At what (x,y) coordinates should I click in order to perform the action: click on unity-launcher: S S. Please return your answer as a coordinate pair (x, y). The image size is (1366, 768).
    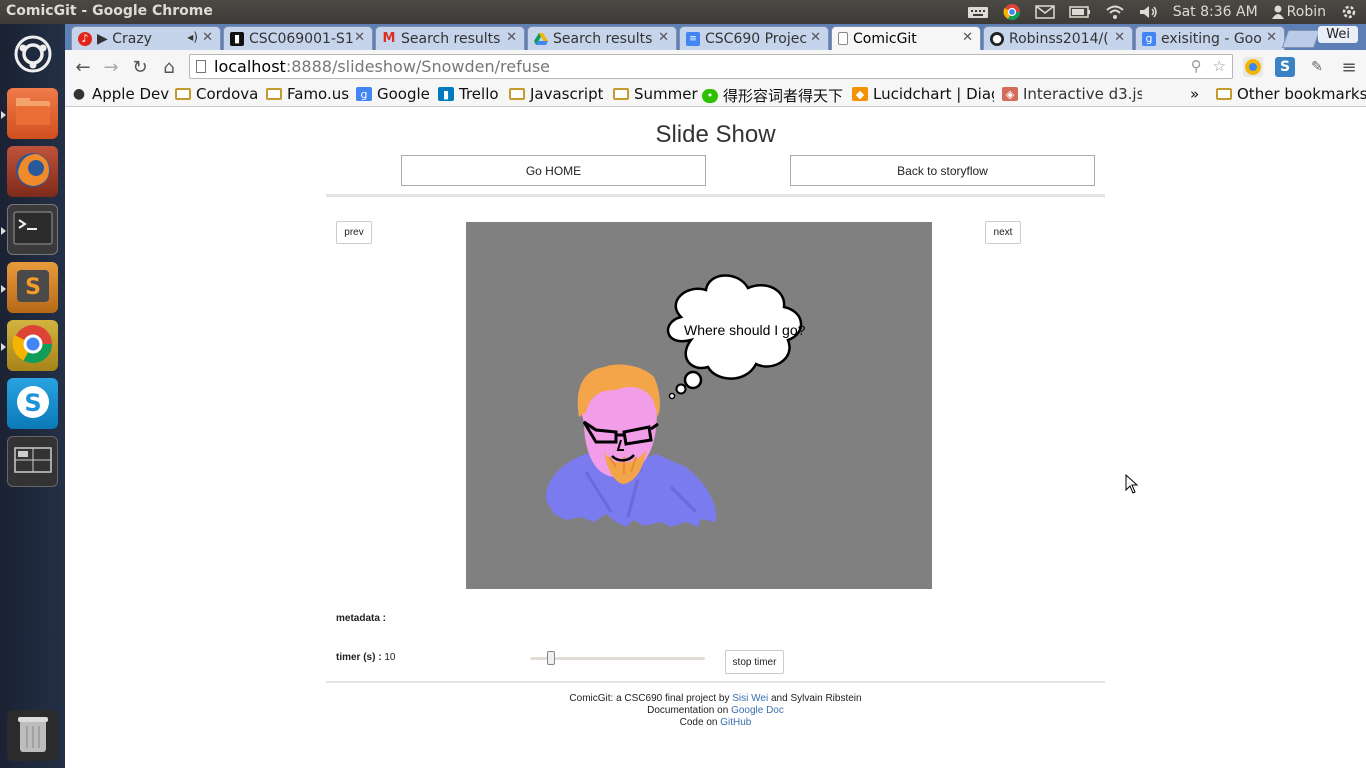
    Looking at the image, I should click on (32, 396).